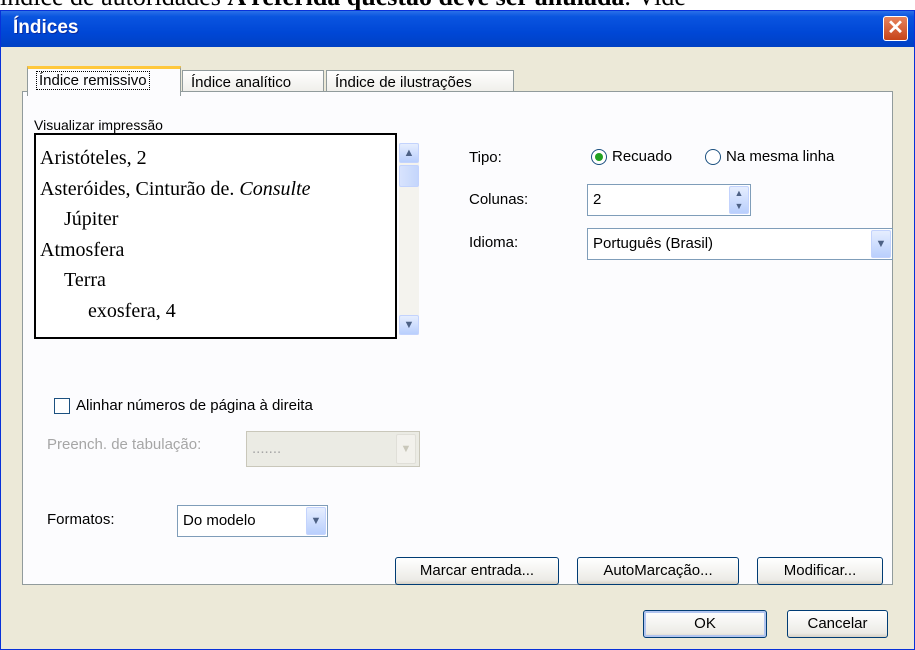 This screenshot has width=915, height=650. I want to click on colunas-label: Colunas:, so click(499, 199).